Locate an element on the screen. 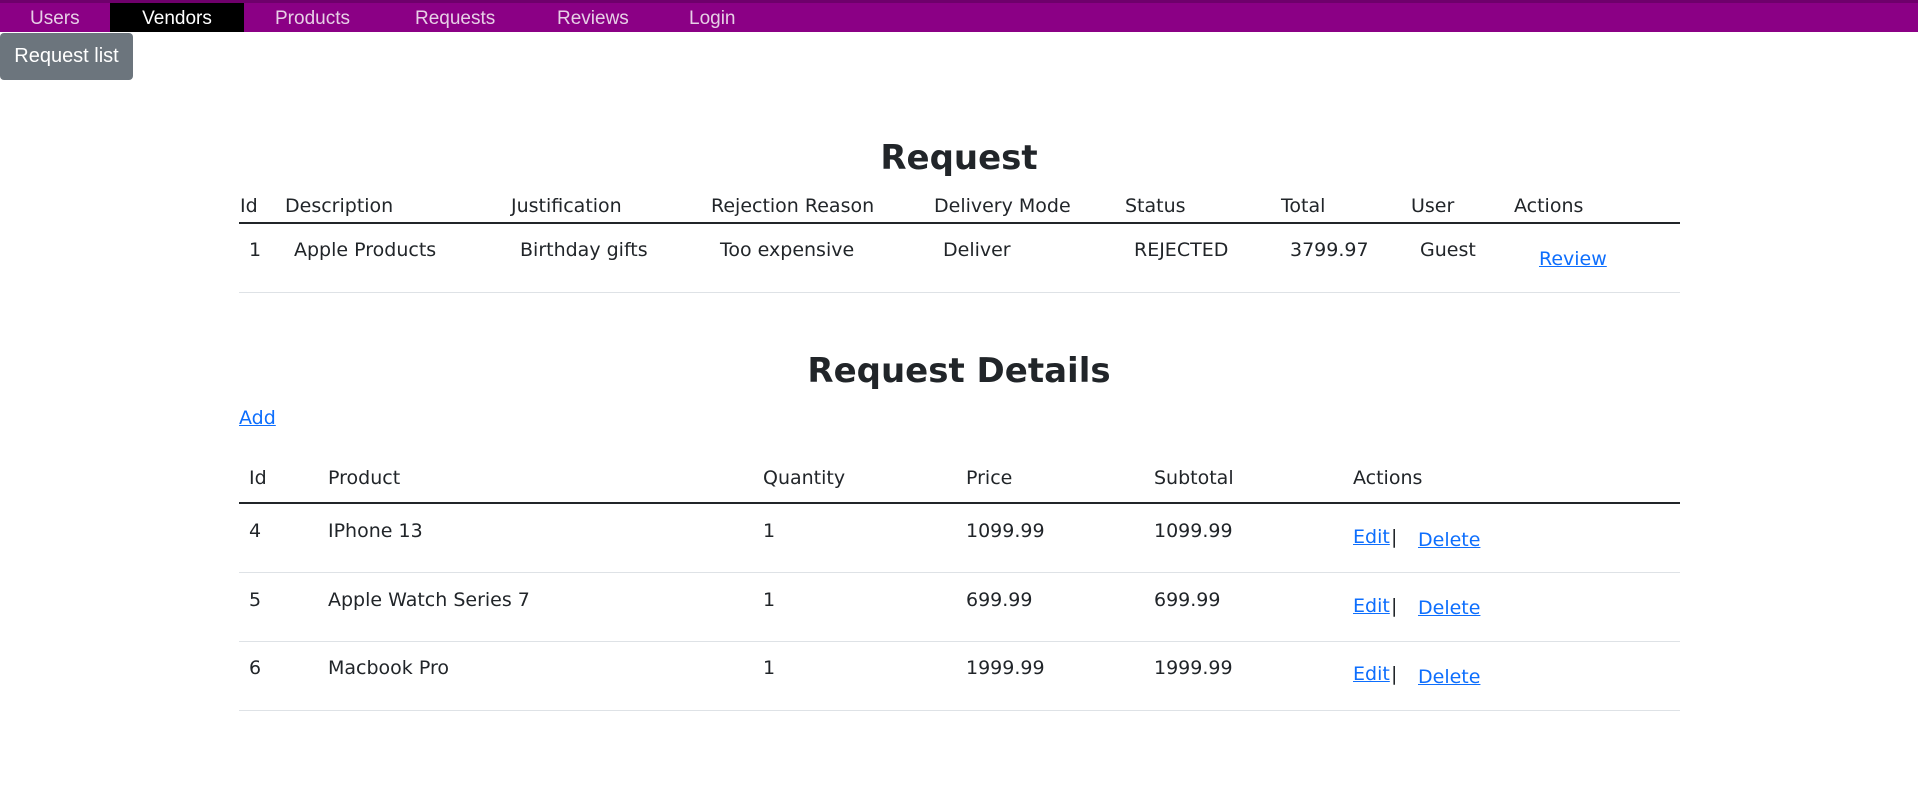 This screenshot has height=802, width=1918. detail-product: Macbook Pro is located at coordinates (388, 668).